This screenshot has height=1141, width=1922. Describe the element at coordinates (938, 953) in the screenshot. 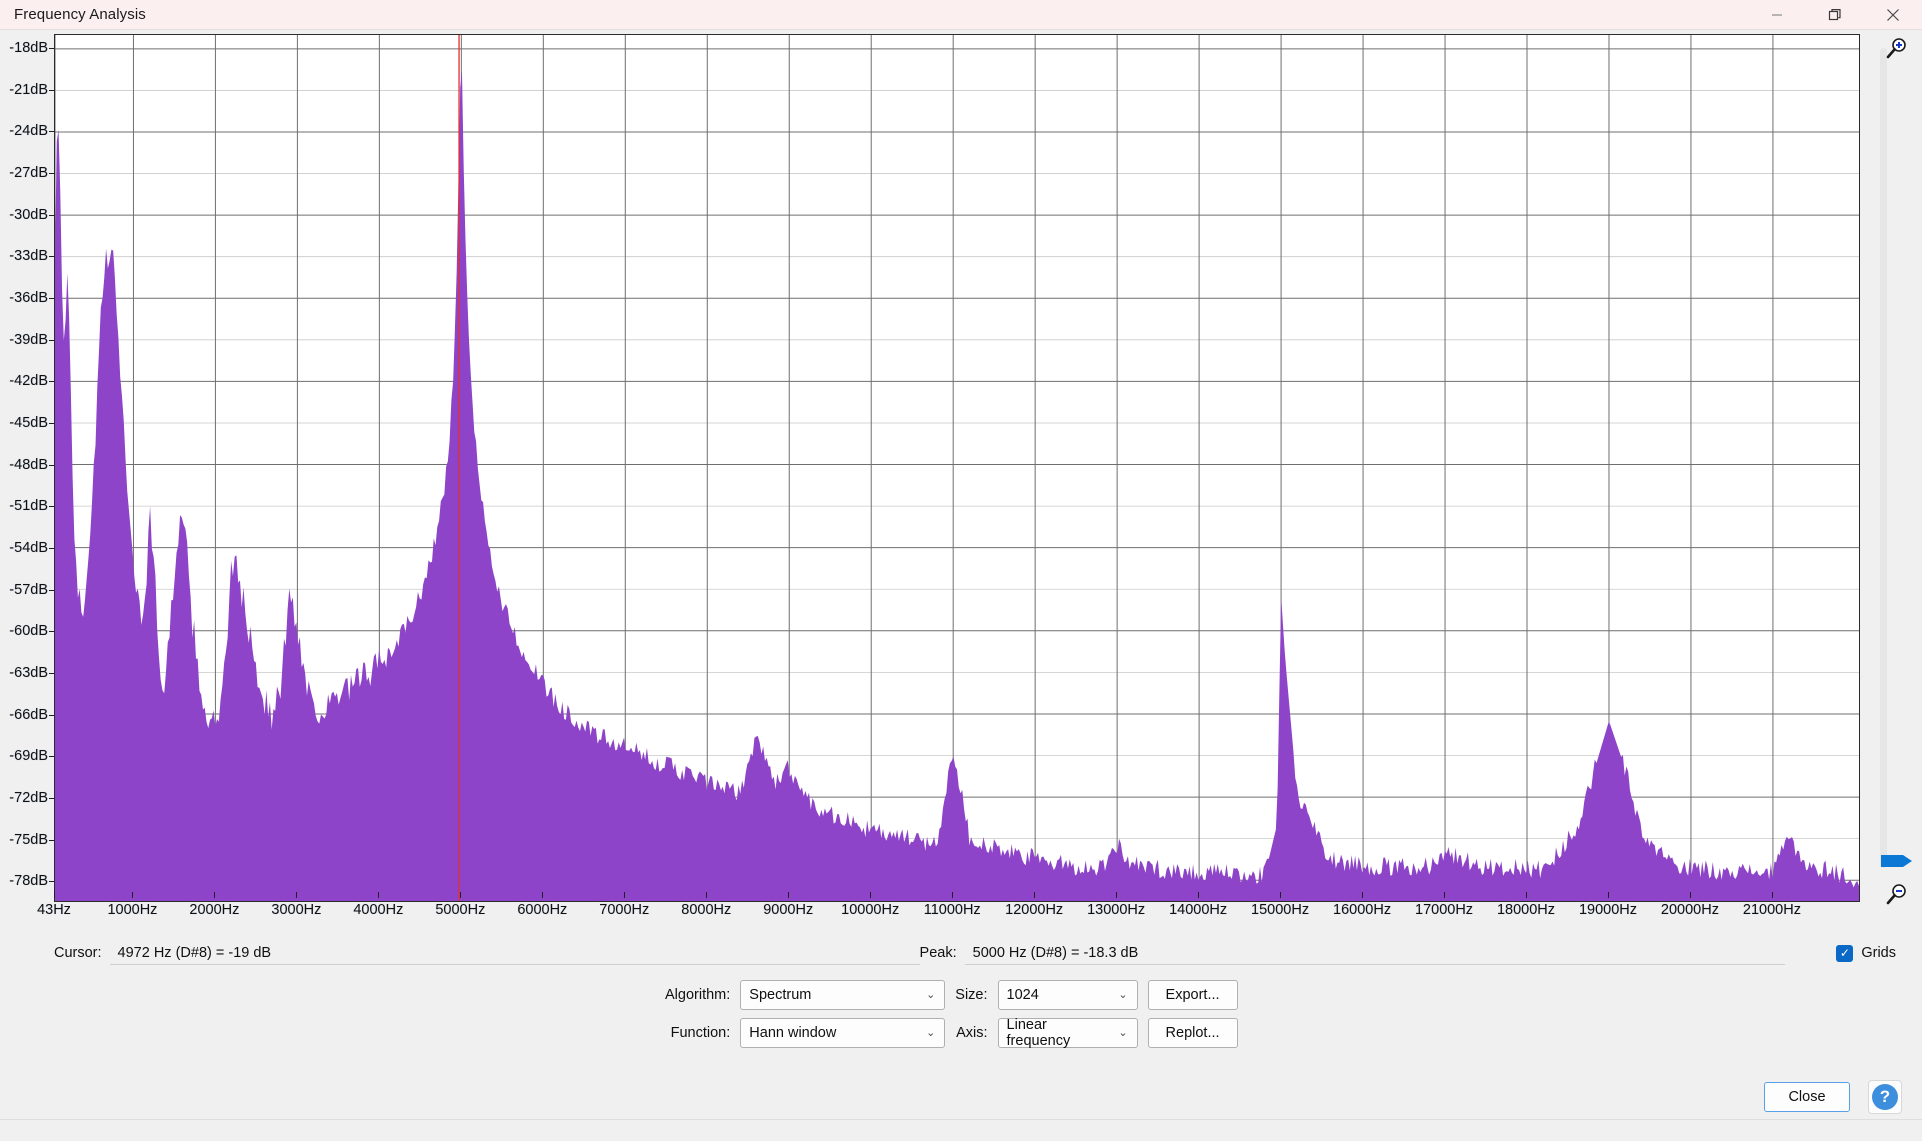

I see `peak-label: Peak:` at that location.